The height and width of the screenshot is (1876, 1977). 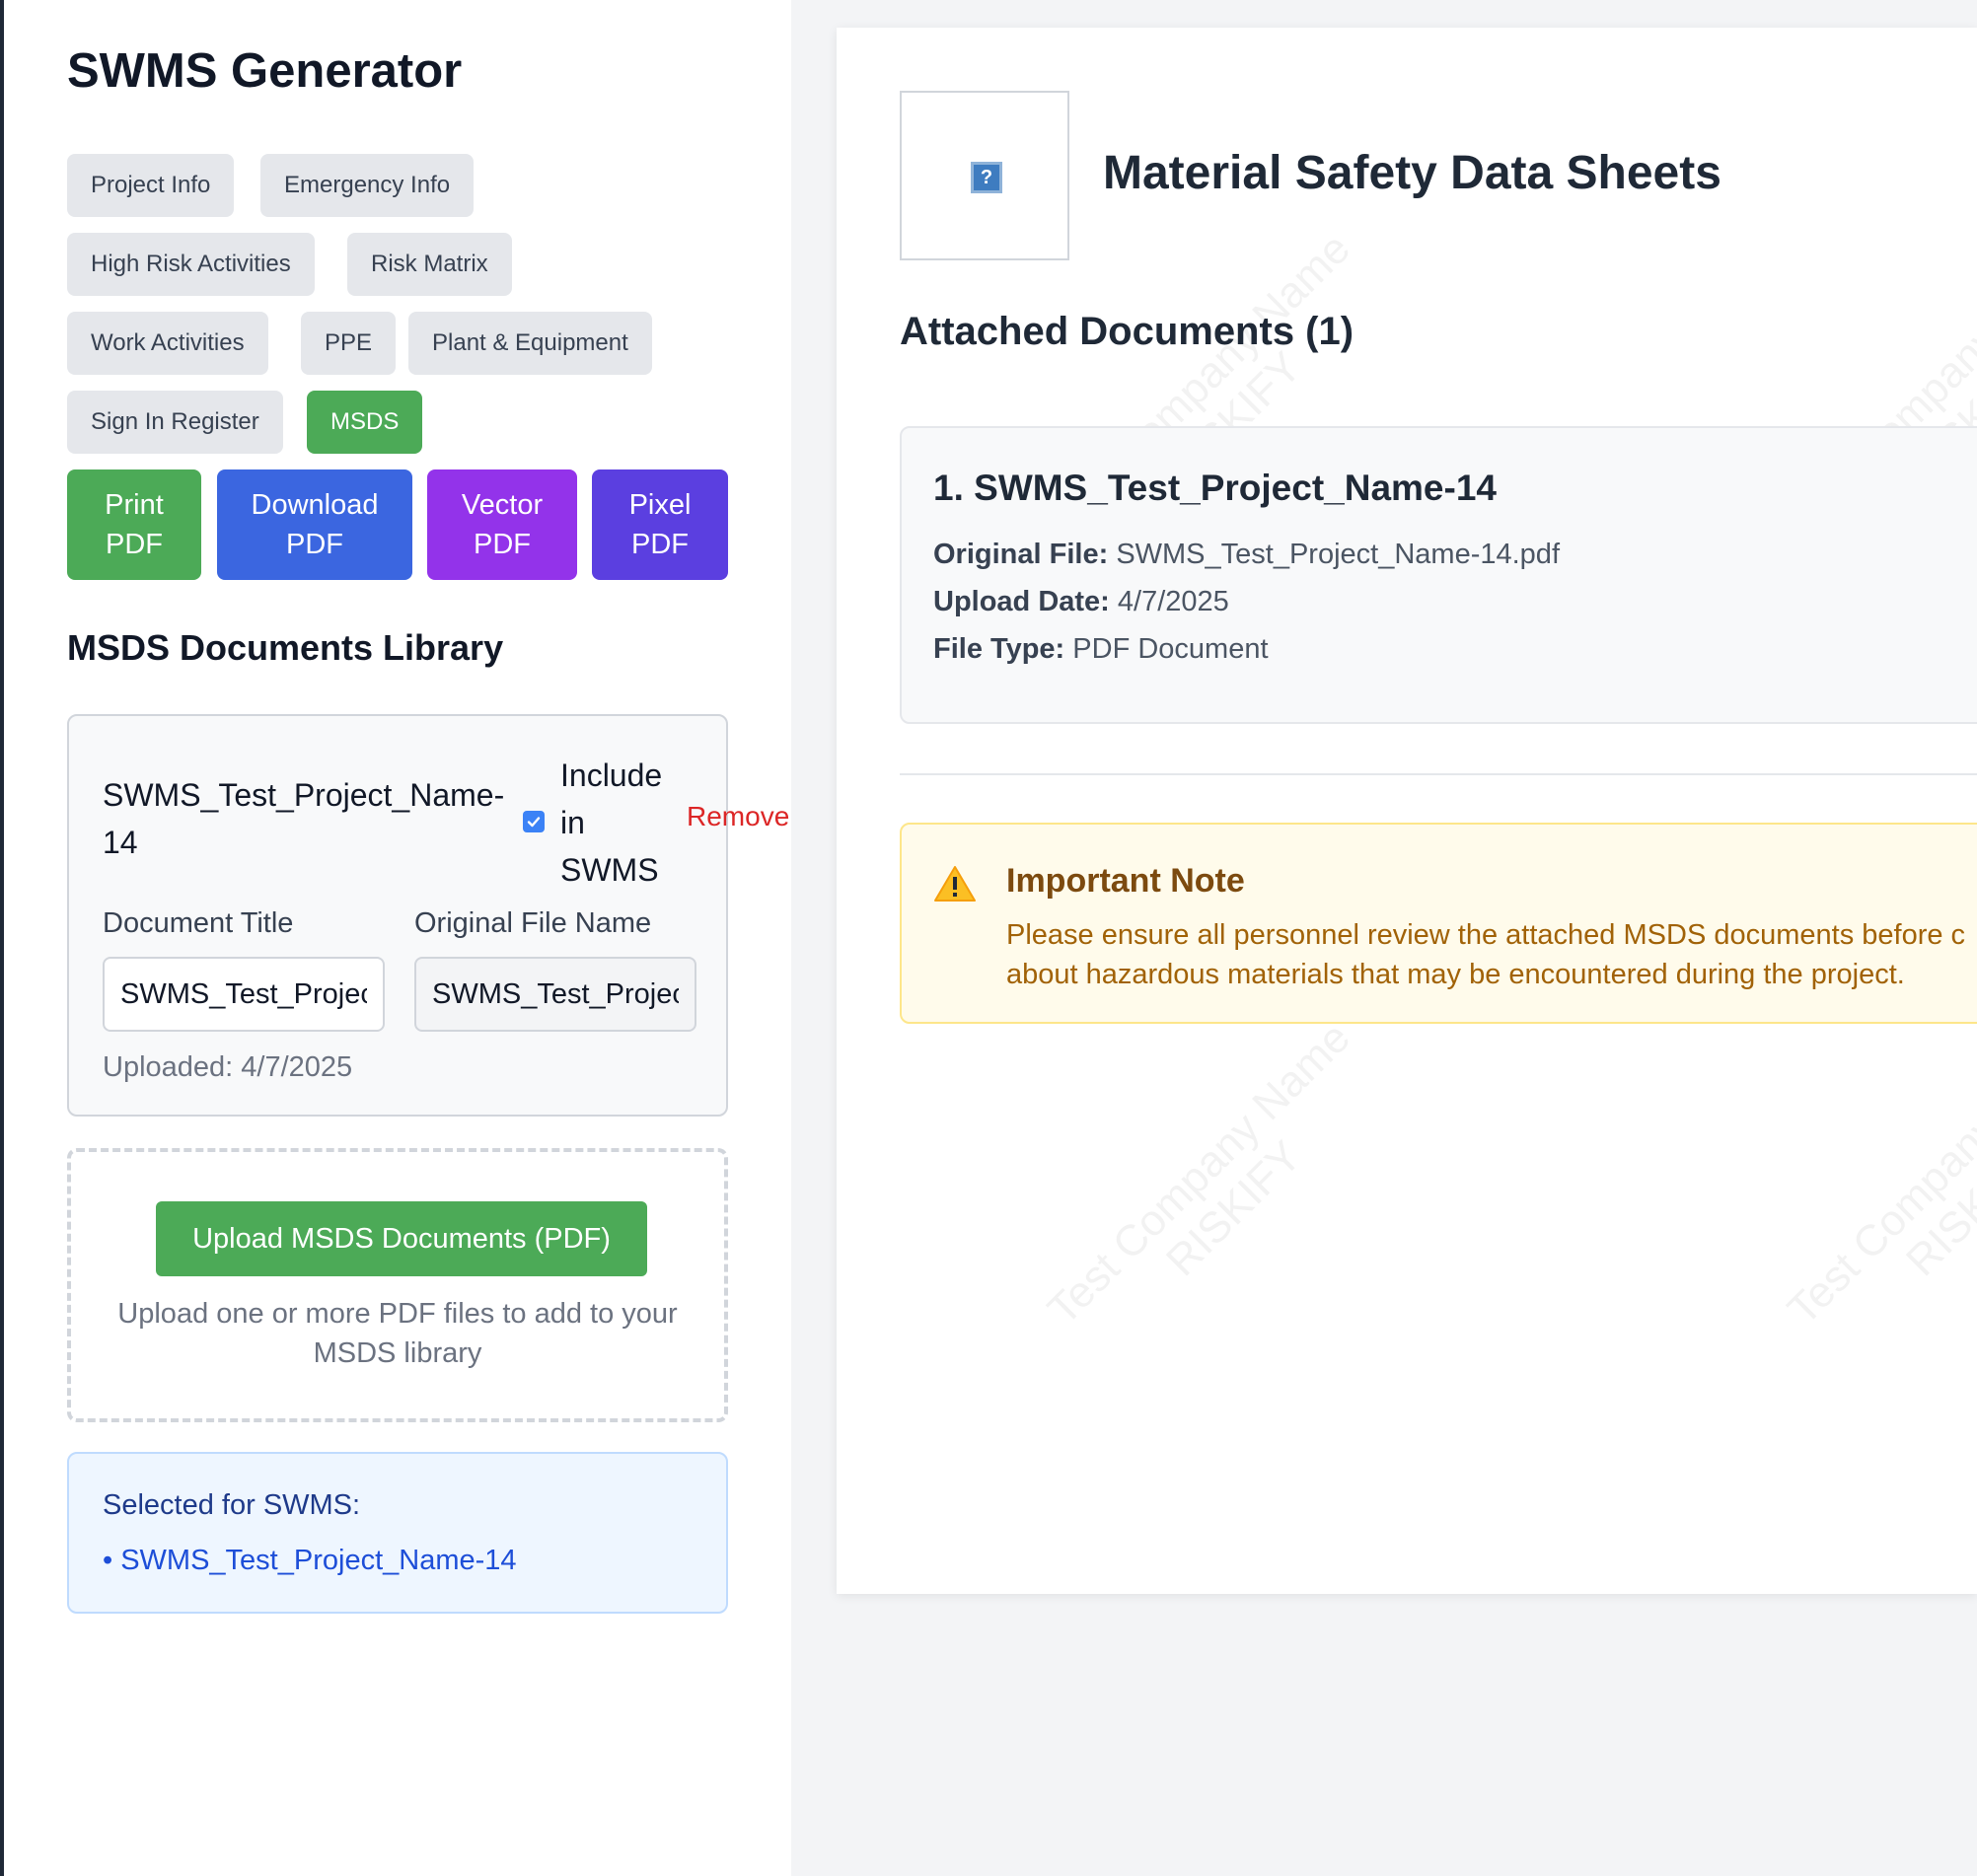 I want to click on original-file-label: Original File Name, so click(x=533, y=923).